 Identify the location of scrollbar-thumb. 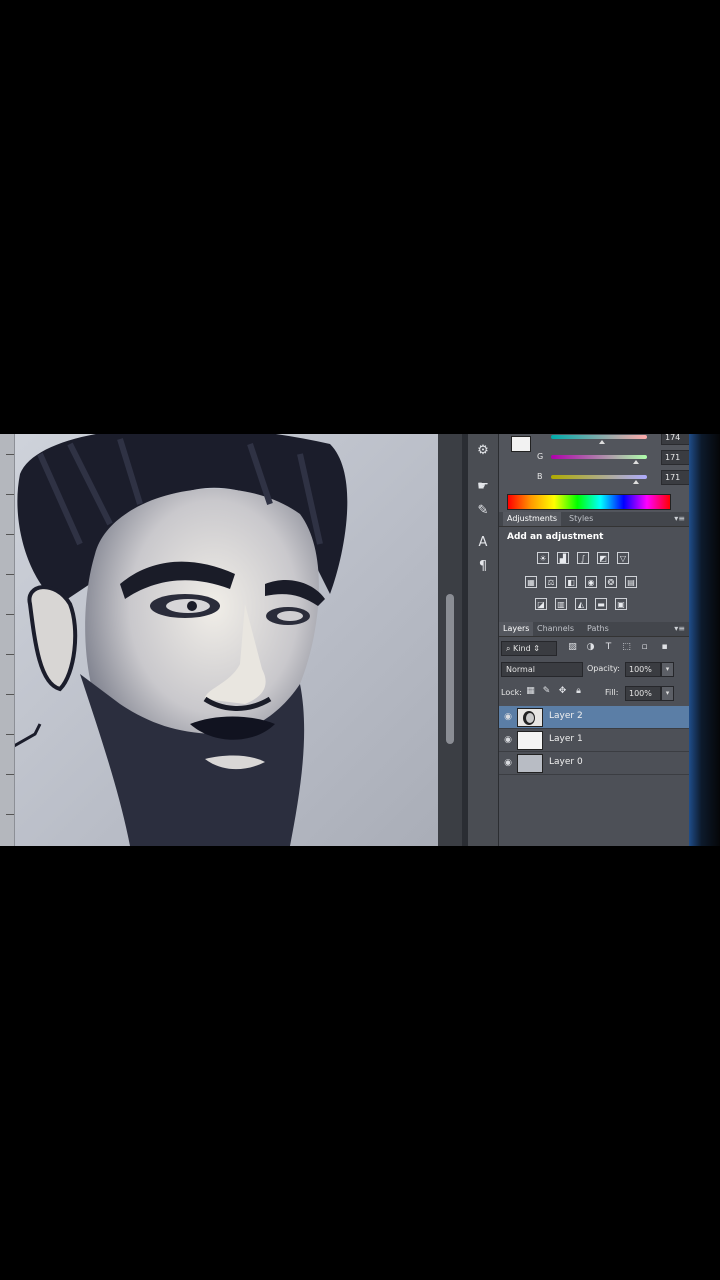
(450, 669).